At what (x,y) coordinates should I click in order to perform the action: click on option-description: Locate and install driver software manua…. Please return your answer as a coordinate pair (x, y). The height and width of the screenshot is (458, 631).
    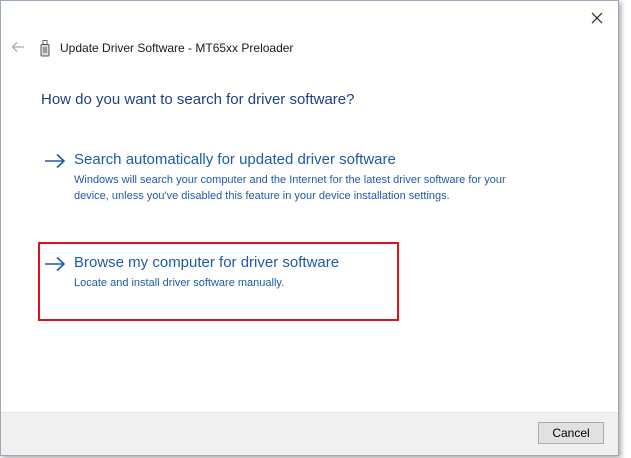
    Looking at the image, I should click on (179, 283).